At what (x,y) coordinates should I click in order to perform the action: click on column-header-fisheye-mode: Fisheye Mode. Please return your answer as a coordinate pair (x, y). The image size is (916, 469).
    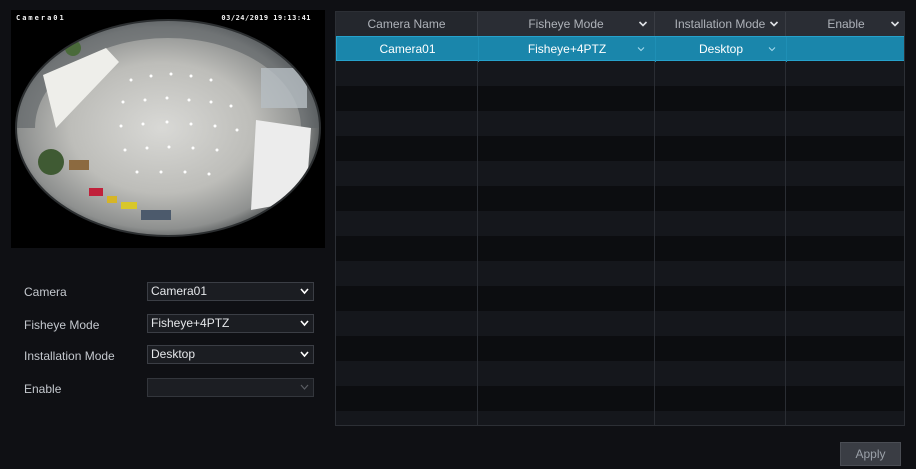
    Looking at the image, I should click on (566, 24).